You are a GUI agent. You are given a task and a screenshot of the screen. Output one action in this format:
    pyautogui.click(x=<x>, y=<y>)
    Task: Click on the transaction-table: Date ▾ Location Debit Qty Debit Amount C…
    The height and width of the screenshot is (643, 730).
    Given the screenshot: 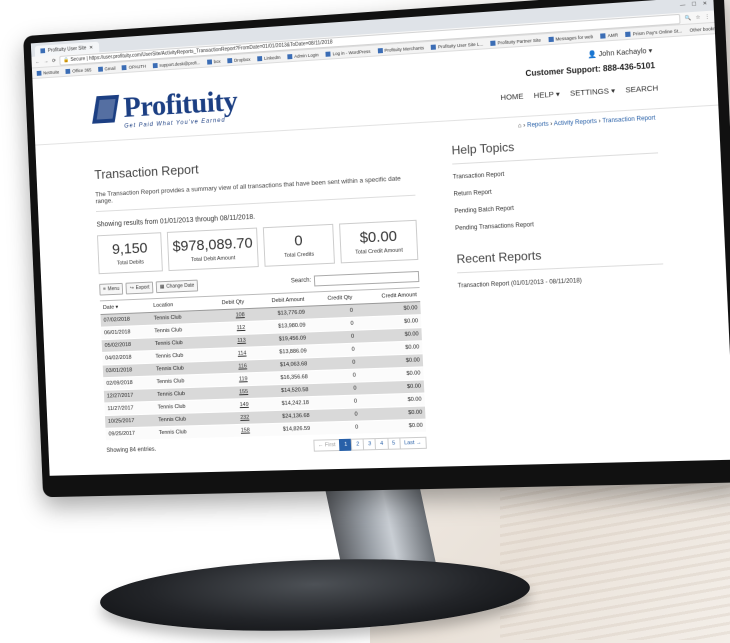 What is the action you would take?
    pyautogui.click(x=263, y=364)
    